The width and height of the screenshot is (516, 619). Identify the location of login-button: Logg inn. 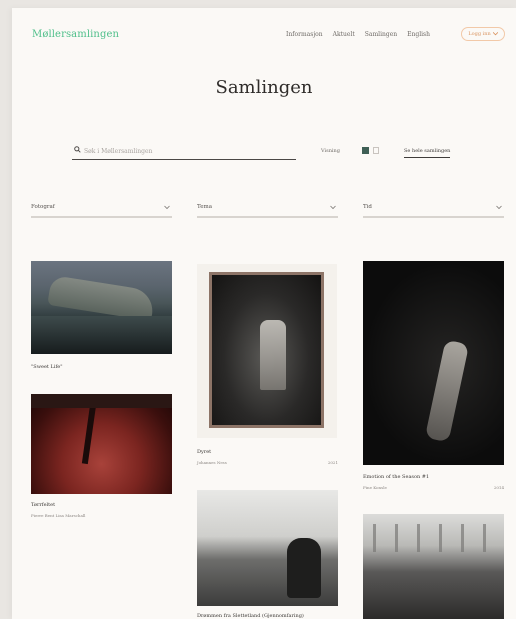
(483, 34).